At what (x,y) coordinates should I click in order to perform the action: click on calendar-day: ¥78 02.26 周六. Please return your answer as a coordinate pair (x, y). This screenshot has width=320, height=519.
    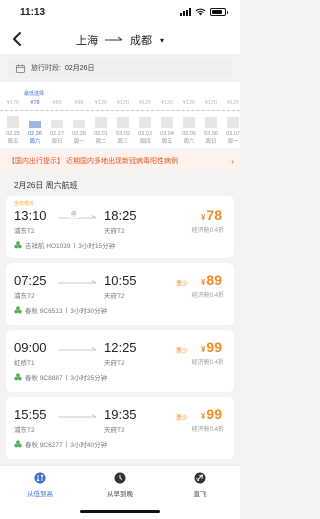
    Looking at the image, I should click on (35, 115).